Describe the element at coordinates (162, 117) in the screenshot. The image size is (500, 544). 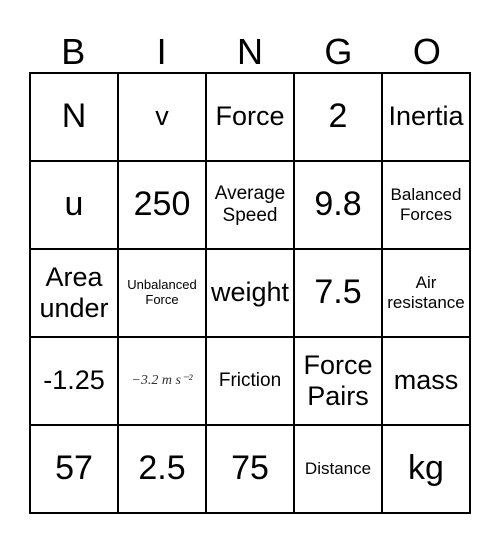
I see `bingo-cell: v` at that location.